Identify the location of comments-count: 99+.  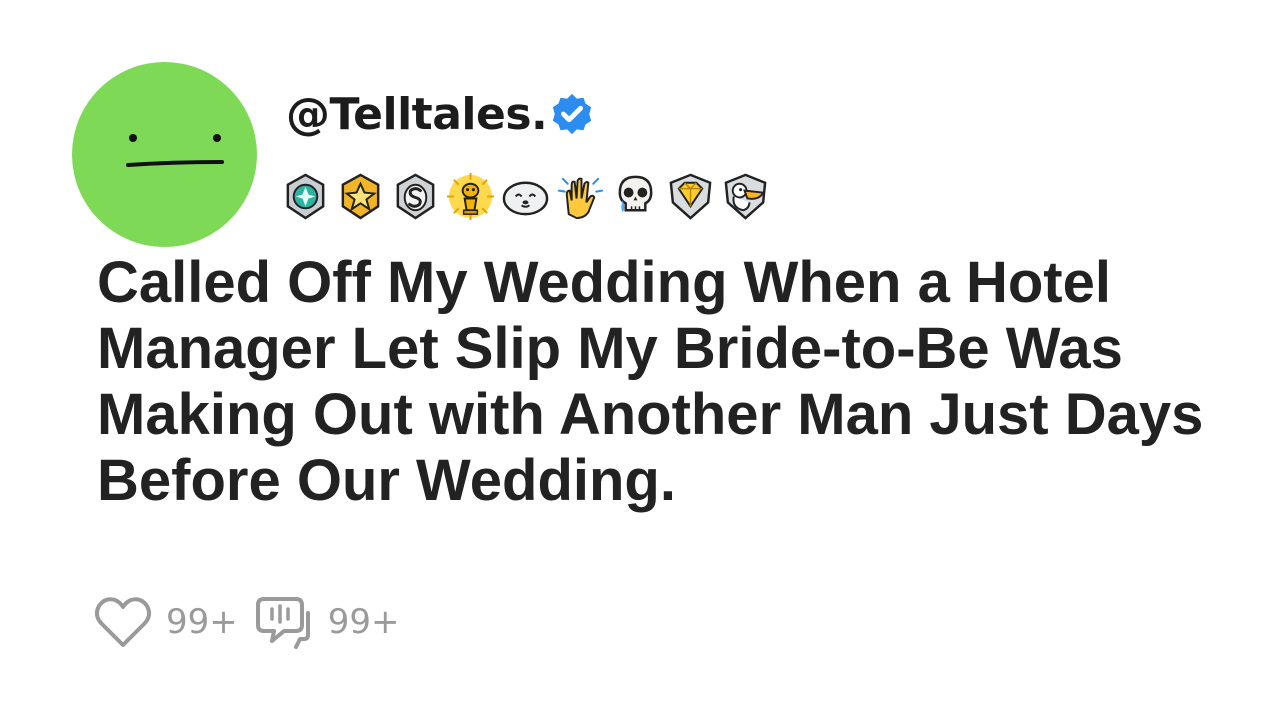
(363, 622).